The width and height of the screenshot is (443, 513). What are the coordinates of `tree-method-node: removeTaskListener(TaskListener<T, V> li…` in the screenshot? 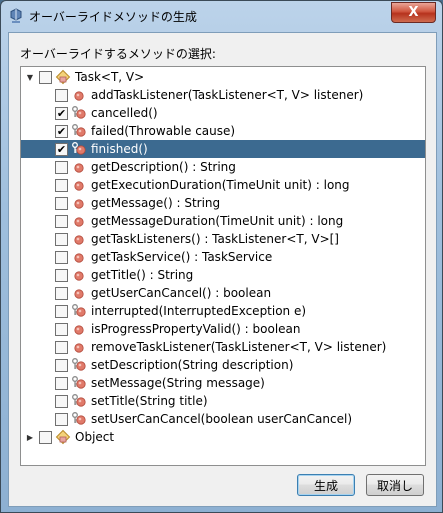 It's located at (223, 347).